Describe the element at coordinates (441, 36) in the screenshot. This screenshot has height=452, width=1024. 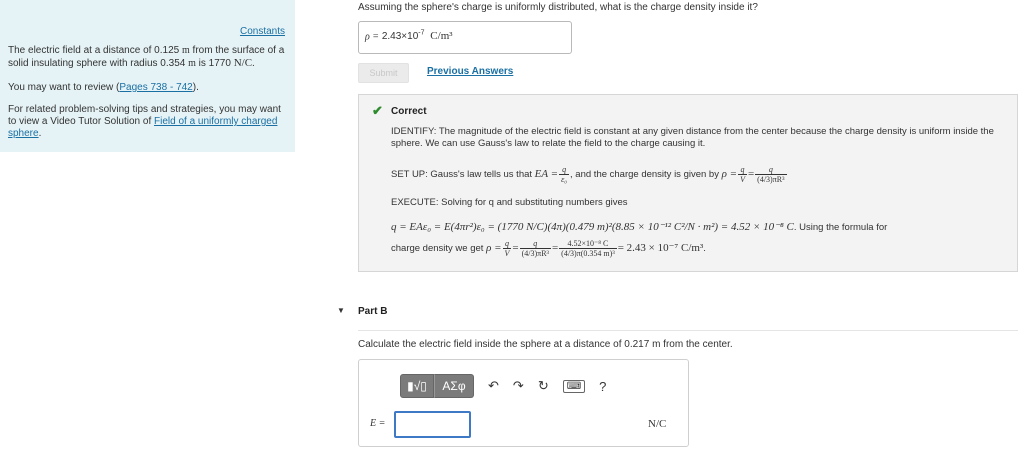
I see `answer-unit: C/m³` at that location.